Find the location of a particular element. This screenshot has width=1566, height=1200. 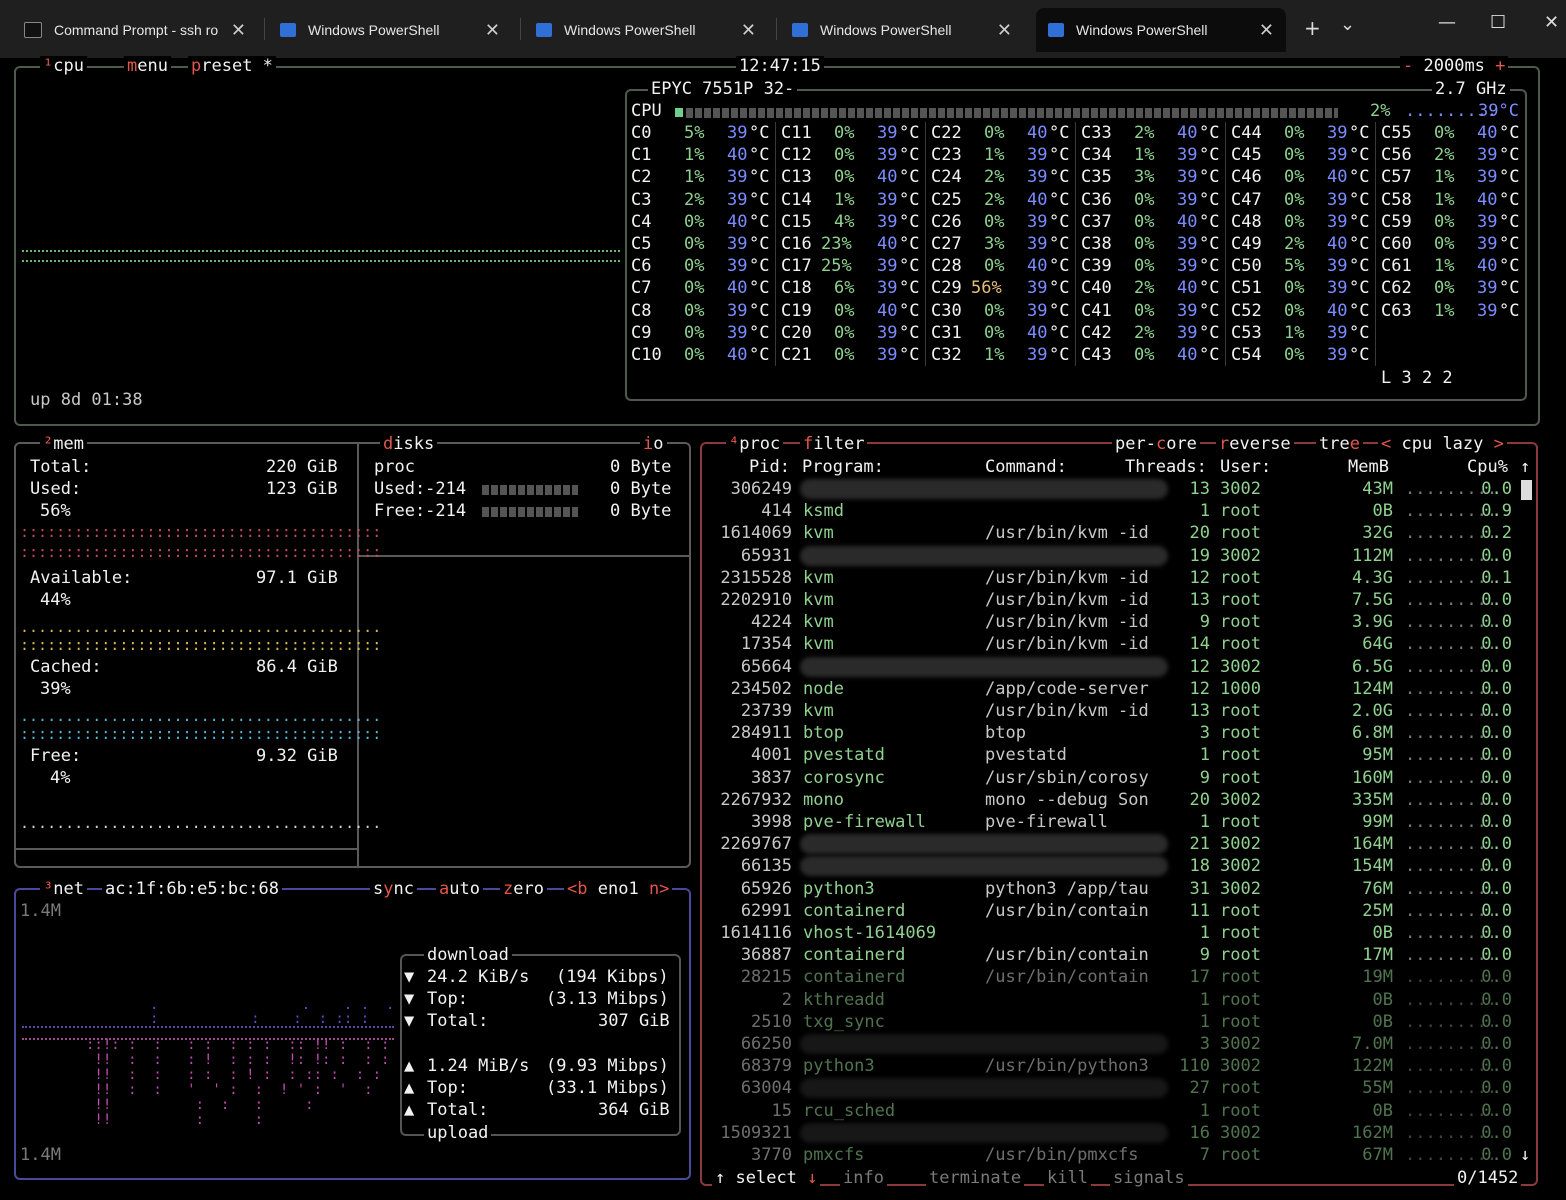

preset-button: preset * is located at coordinates (232, 66).